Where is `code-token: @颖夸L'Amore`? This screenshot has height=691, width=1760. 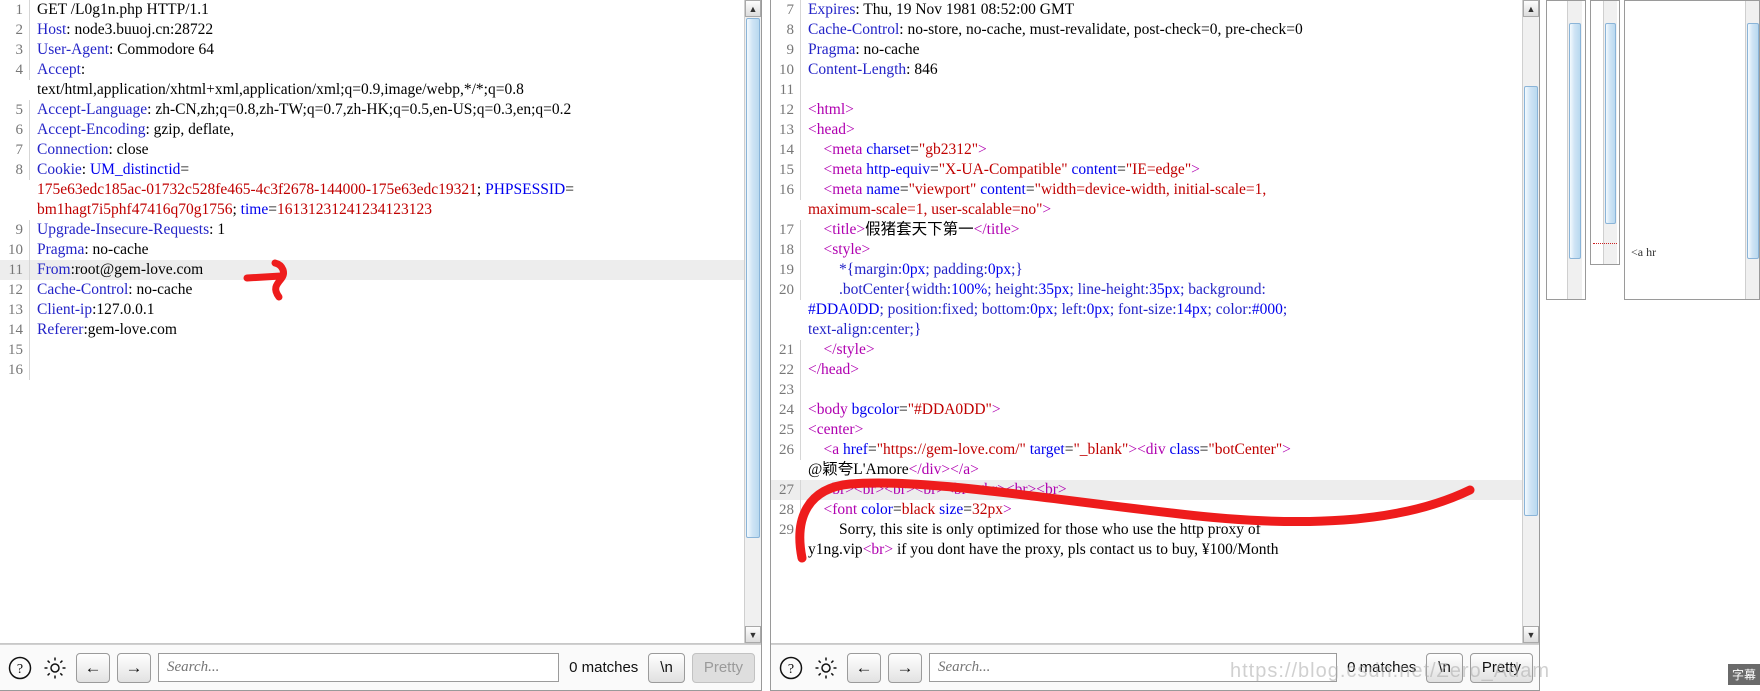
code-token: @颖夸L'Amore is located at coordinates (858, 469).